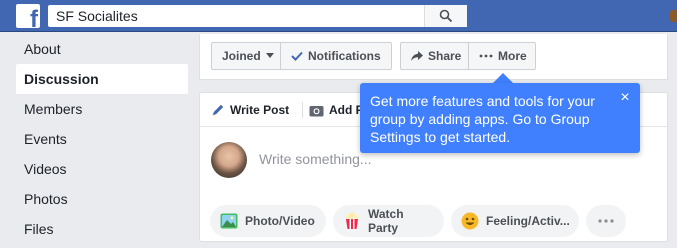 The width and height of the screenshot is (677, 248). Describe the element at coordinates (344, 56) in the screenshot. I see `notifications-label: Notifications` at that location.